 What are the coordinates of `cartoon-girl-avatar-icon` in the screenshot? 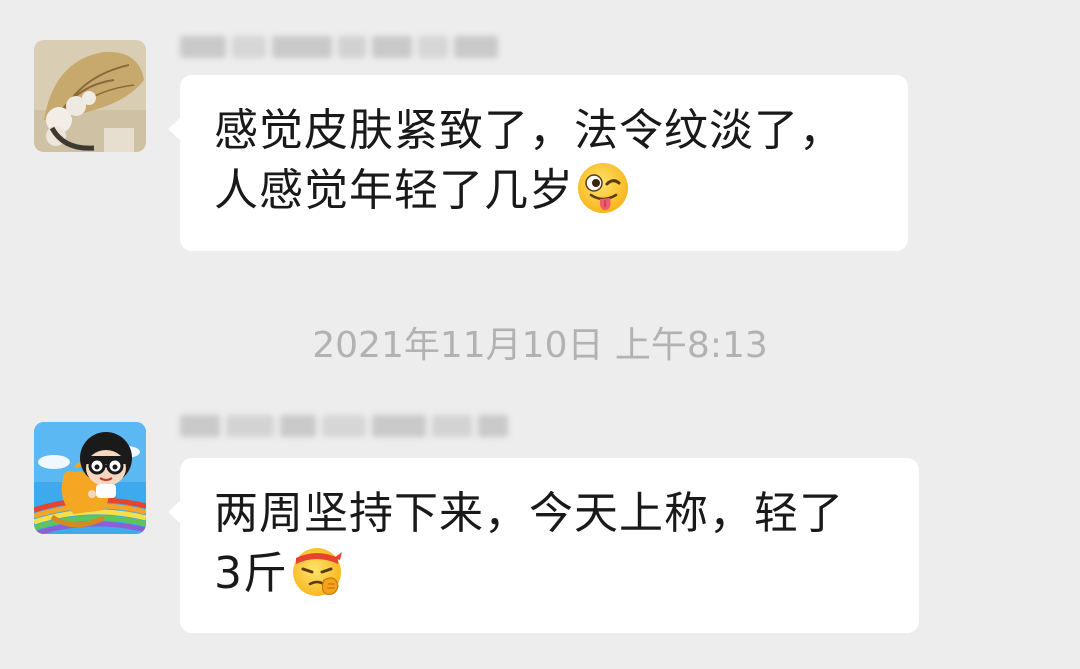 It's located at (90, 478).